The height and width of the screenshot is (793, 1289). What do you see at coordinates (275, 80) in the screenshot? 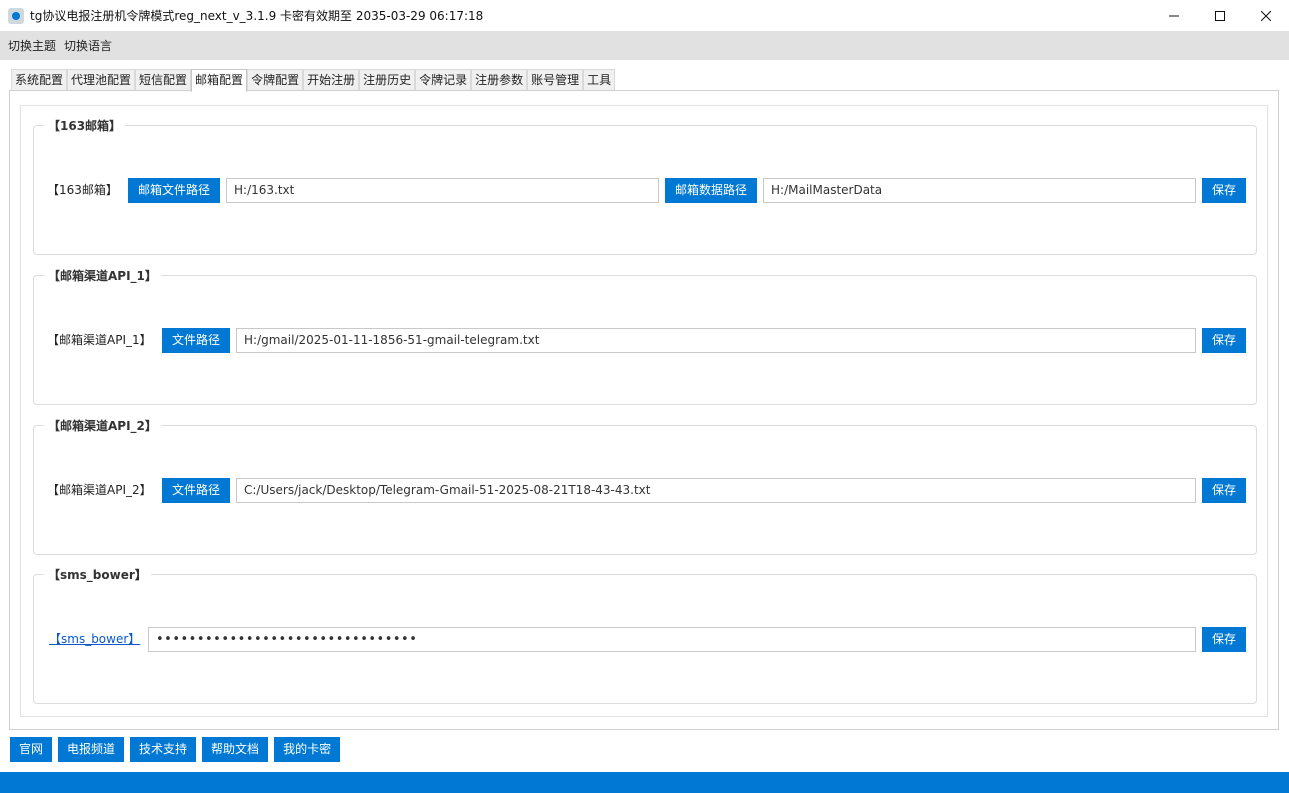
I see `tab-token-config: 令牌配置` at bounding box center [275, 80].